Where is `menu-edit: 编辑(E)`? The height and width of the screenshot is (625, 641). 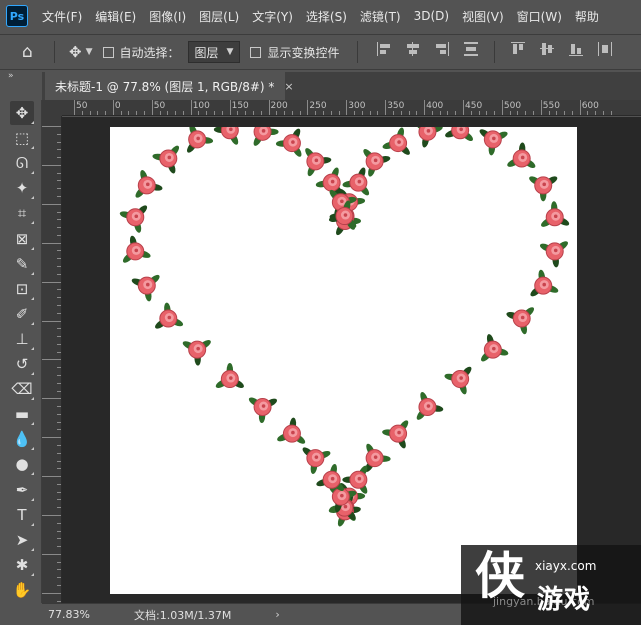 menu-edit: 编辑(E) is located at coordinates (115, 16).